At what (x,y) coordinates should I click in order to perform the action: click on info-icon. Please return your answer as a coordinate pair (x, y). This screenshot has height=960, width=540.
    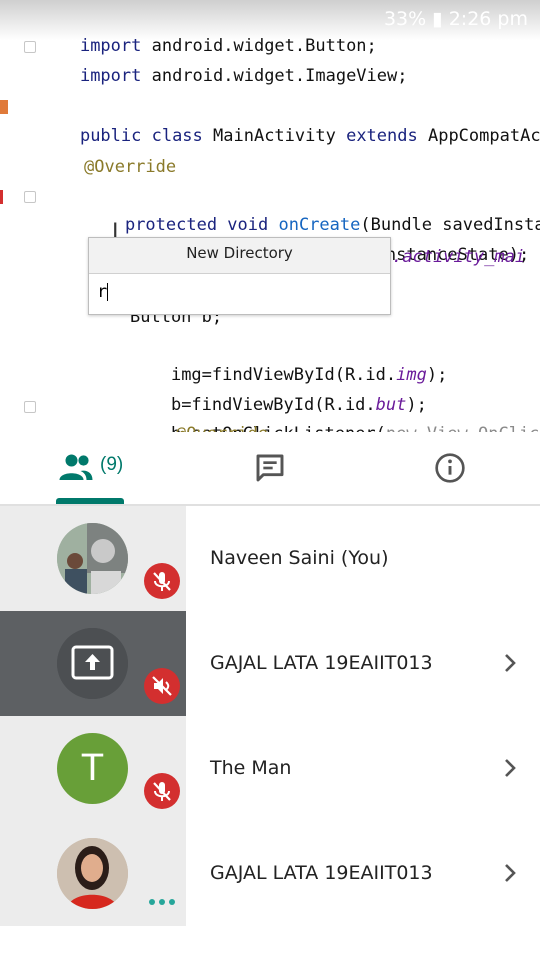
    Looking at the image, I should click on (450, 468).